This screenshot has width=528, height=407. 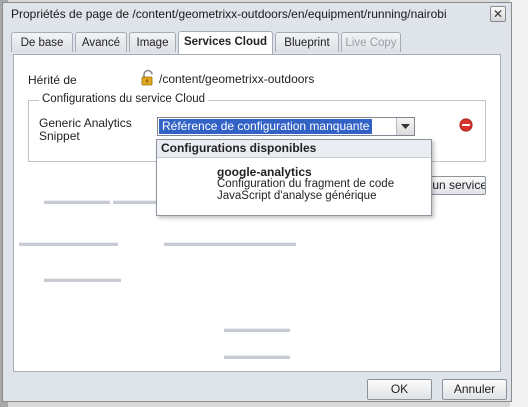 I want to click on inherited-path: /content/geometrixx-outdoors, so click(x=237, y=79).